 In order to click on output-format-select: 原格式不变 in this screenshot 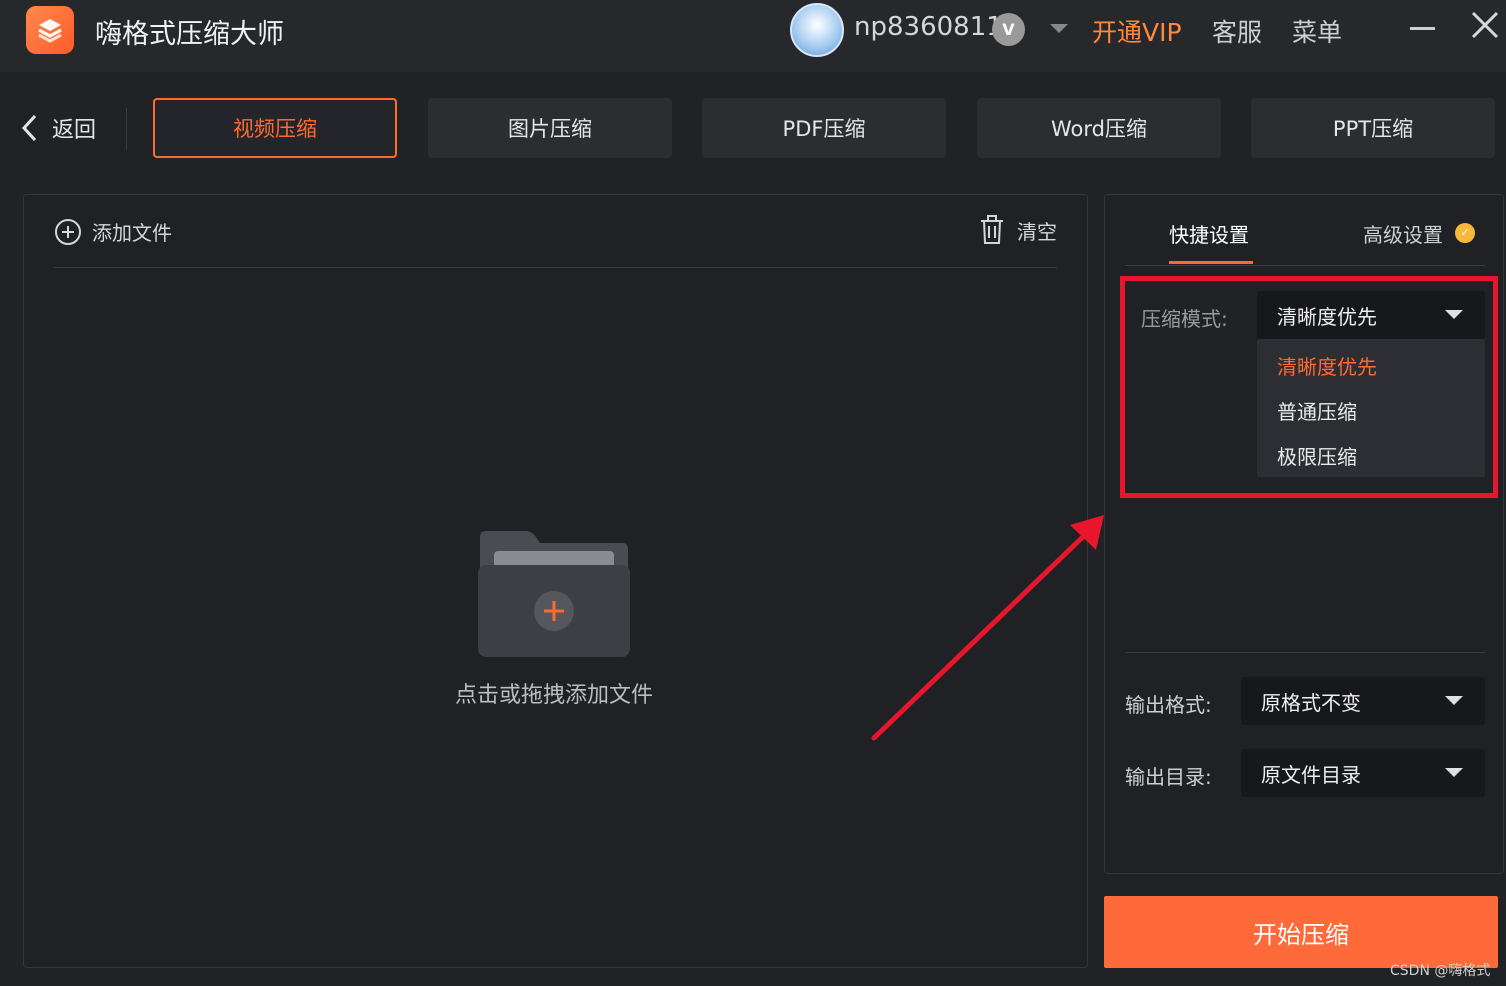, I will do `click(1363, 701)`.